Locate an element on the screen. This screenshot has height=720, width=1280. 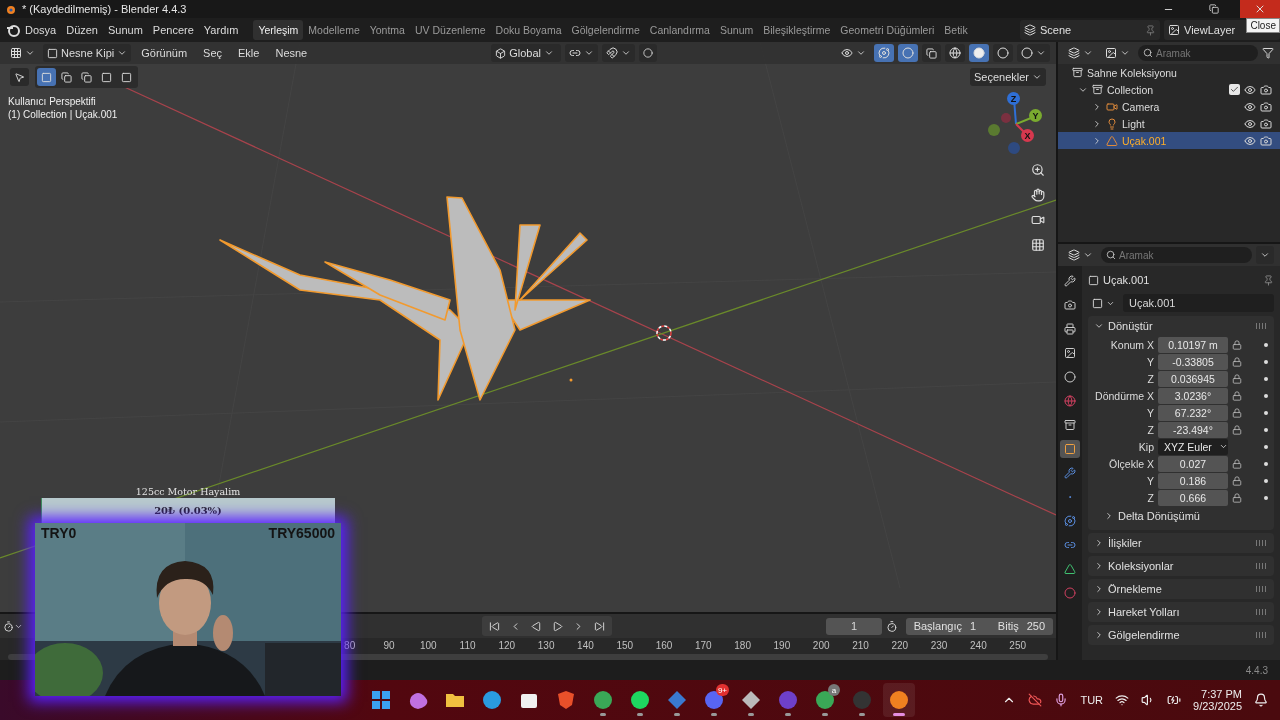
menu-item: Ekle is located at coordinates (249, 53).